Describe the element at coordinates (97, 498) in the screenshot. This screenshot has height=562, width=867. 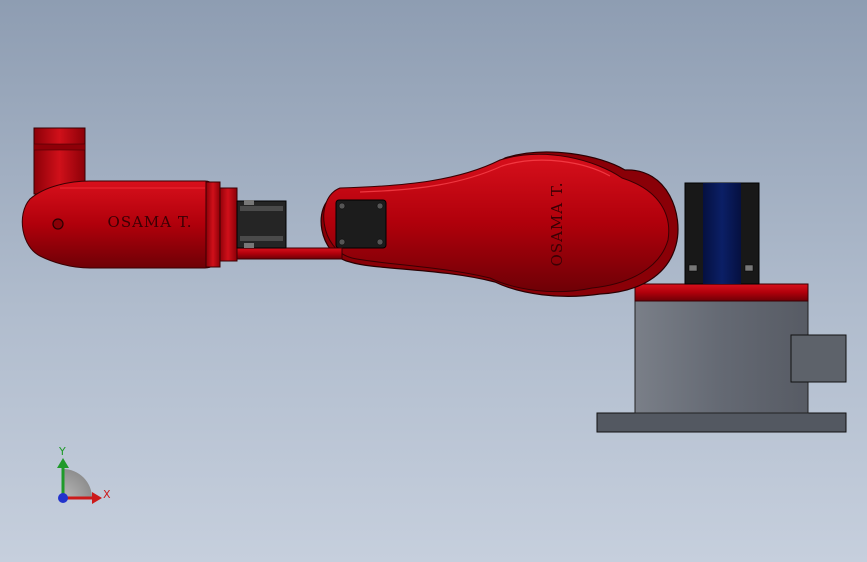
I see `x-axis-arrowhead` at that location.